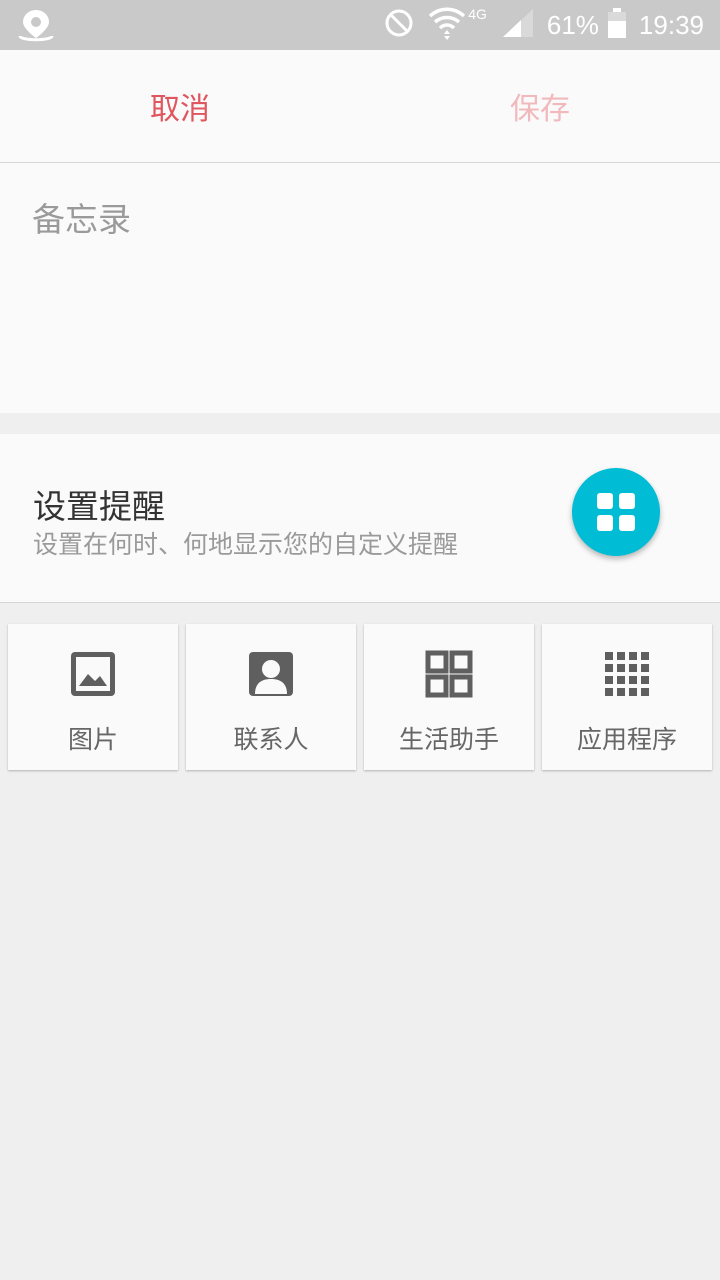 This screenshot has width=720, height=1280. What do you see at coordinates (447, 25) in the screenshot?
I see `wifi-icon` at bounding box center [447, 25].